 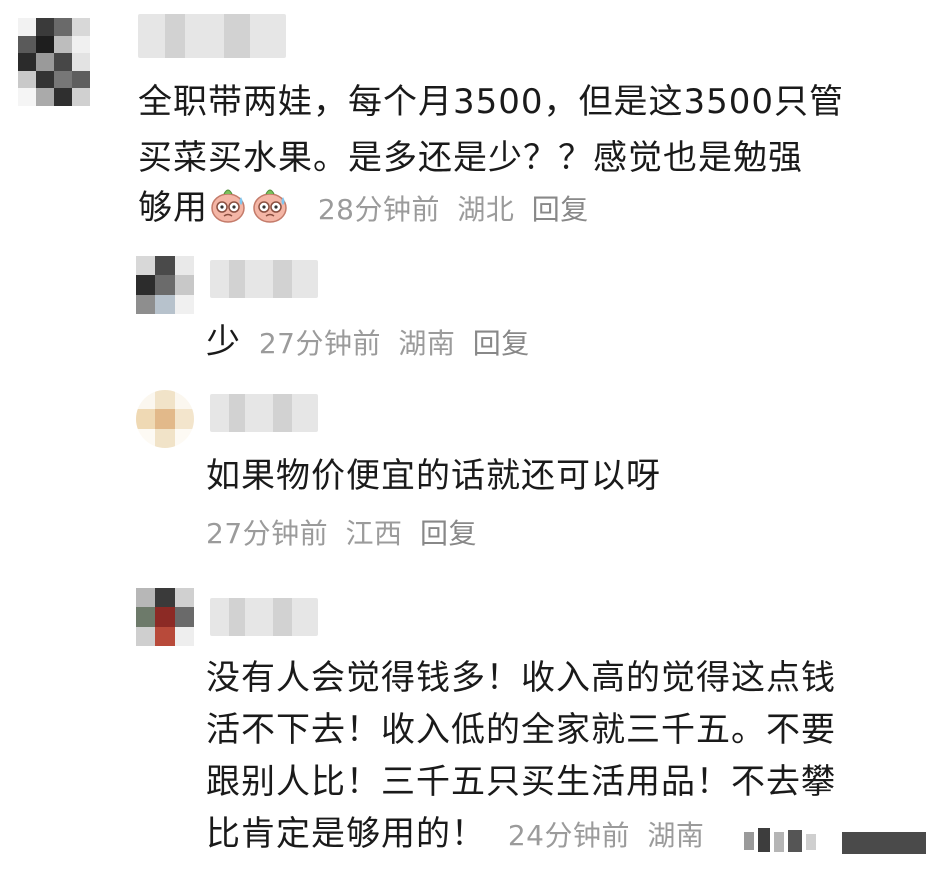 I want to click on comment-time: 28分钟前, so click(x=378, y=209).